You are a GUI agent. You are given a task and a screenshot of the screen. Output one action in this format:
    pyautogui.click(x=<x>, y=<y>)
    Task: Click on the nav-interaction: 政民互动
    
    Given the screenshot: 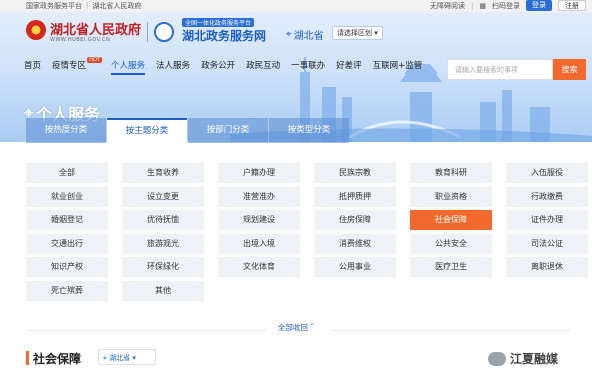 What is the action you would take?
    pyautogui.click(x=263, y=65)
    